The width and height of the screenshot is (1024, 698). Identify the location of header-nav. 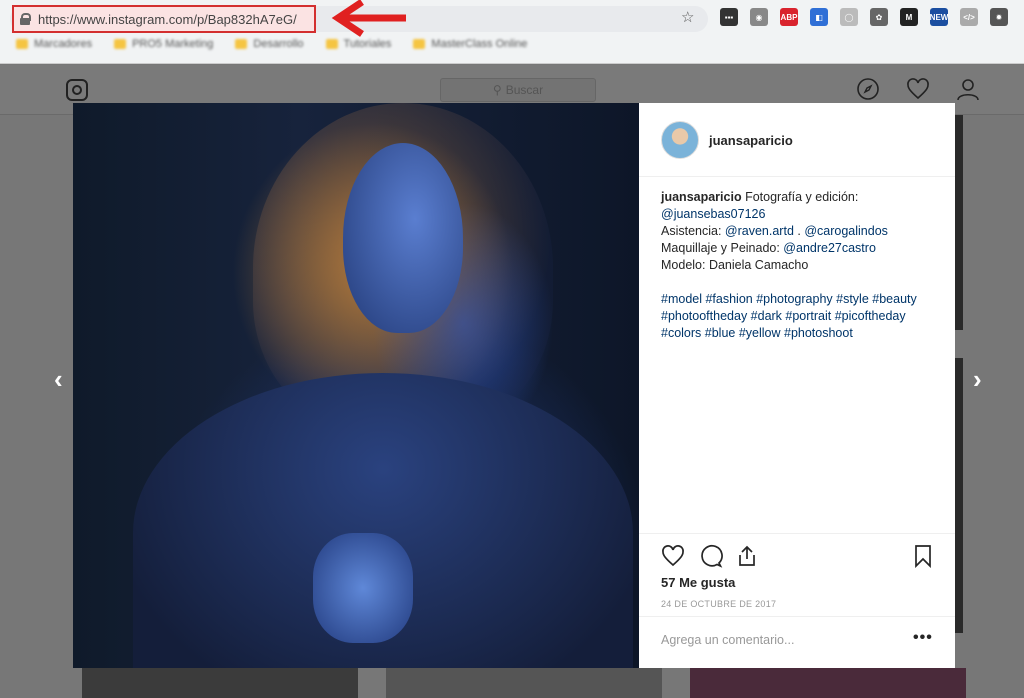
(918, 89).